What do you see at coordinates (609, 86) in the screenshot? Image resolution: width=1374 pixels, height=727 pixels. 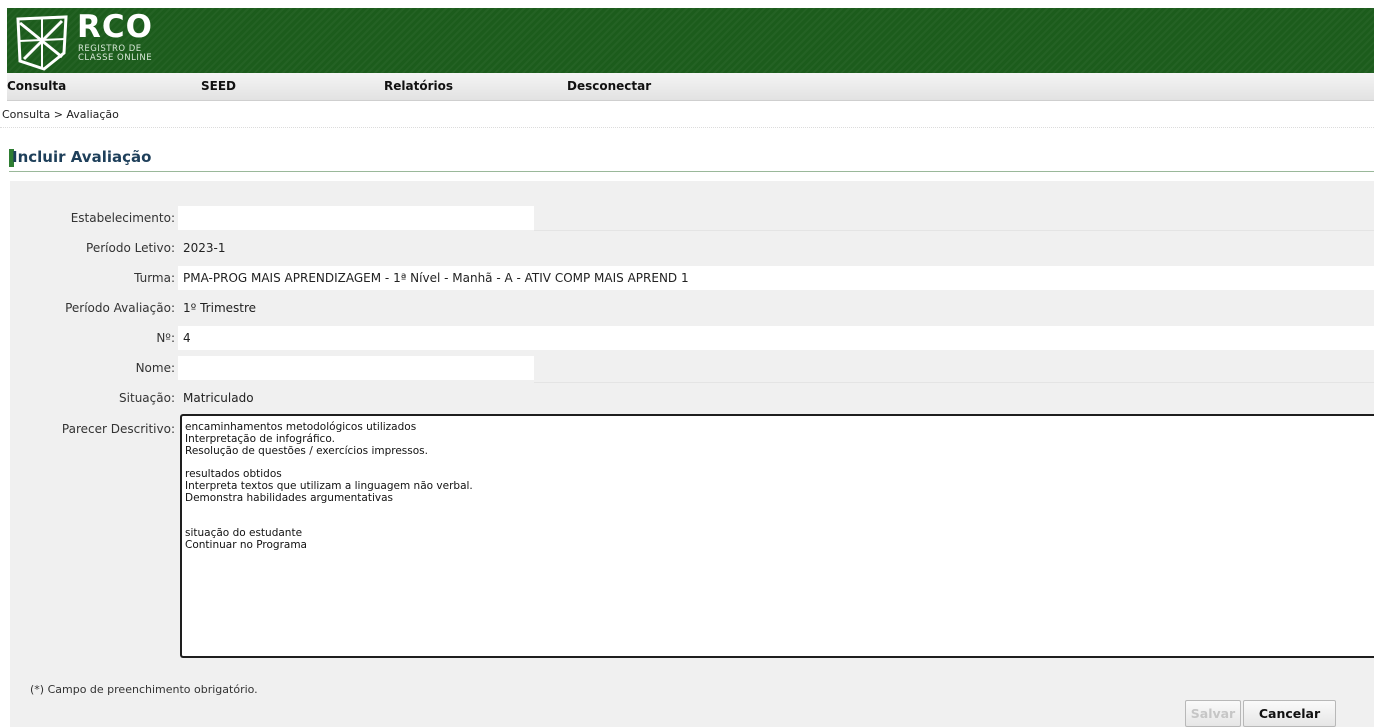 I see `menu-item-desconectar: Desconectar` at bounding box center [609, 86].